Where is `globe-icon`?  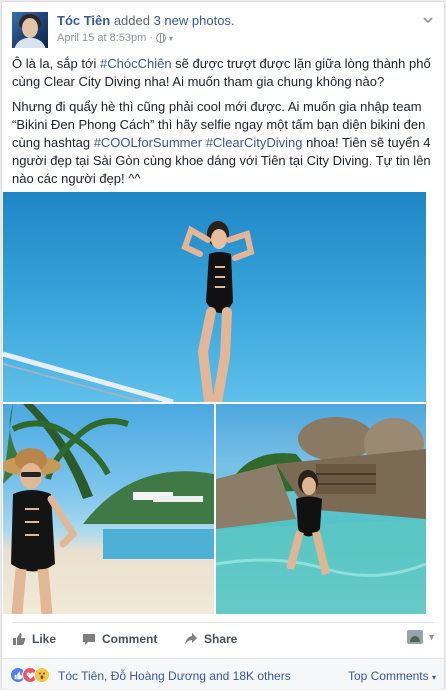
globe-icon is located at coordinates (160, 38).